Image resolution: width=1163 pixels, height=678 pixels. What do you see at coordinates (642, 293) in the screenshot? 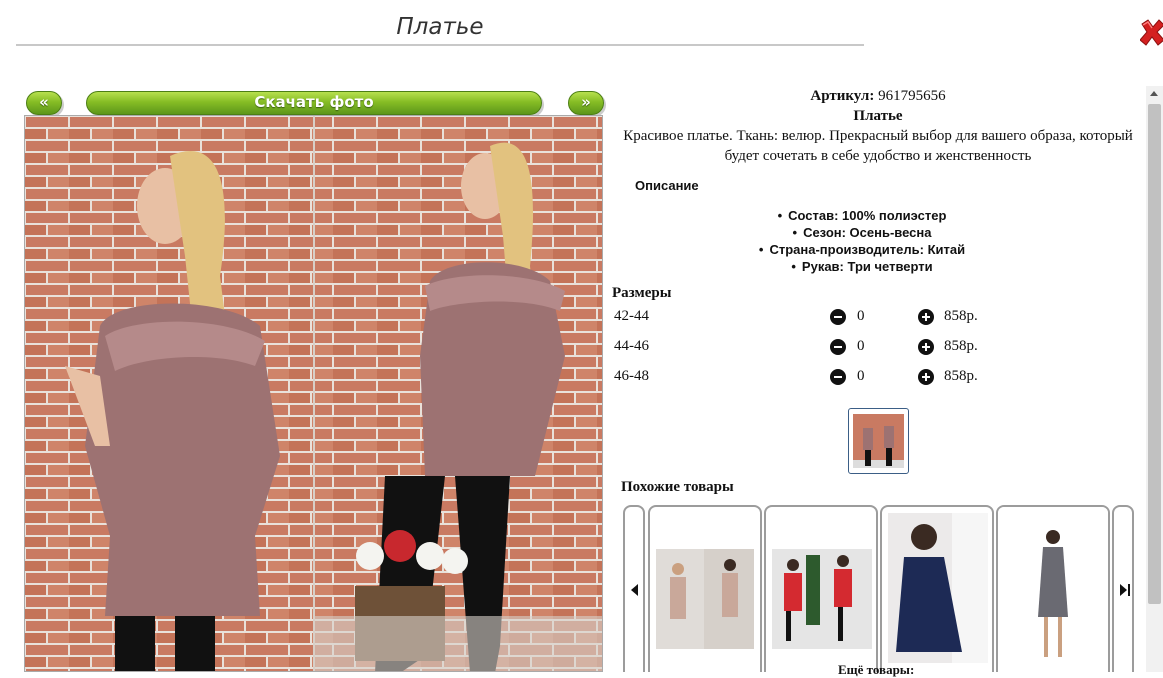
I see `sizes-heading: Размеры` at bounding box center [642, 293].